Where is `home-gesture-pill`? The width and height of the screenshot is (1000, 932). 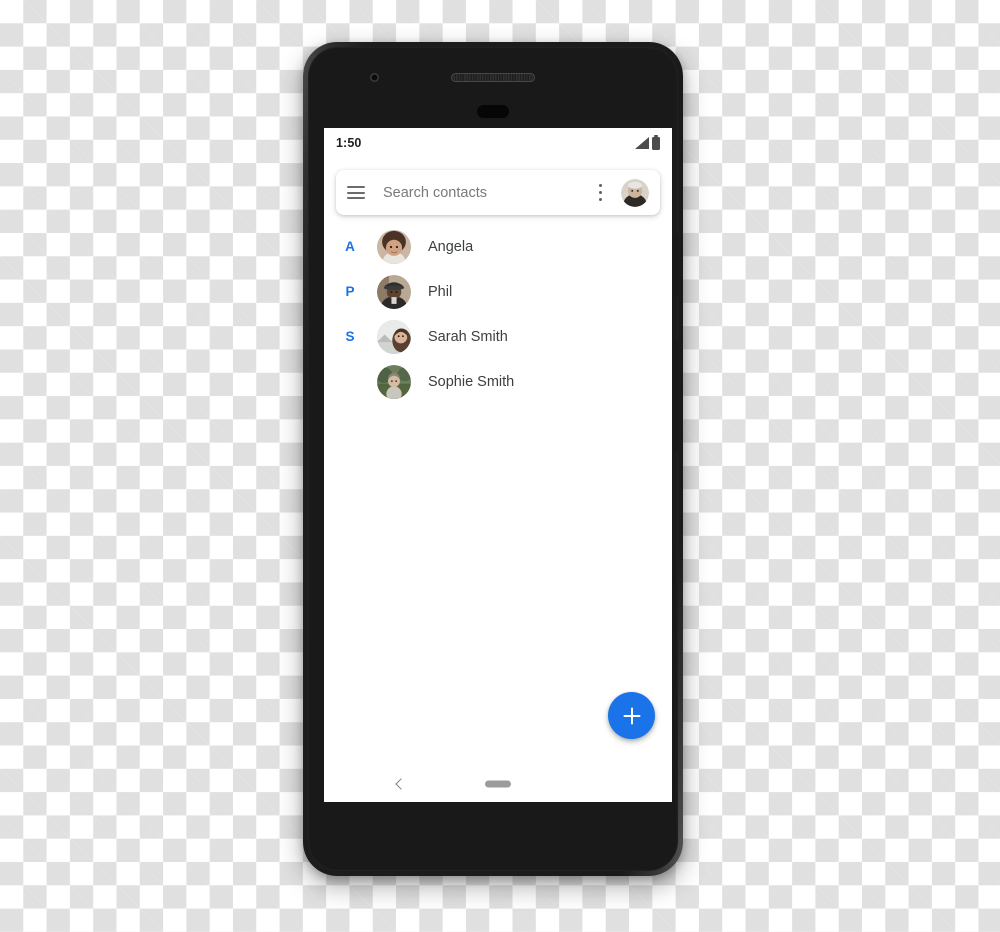
home-gesture-pill is located at coordinates (498, 784).